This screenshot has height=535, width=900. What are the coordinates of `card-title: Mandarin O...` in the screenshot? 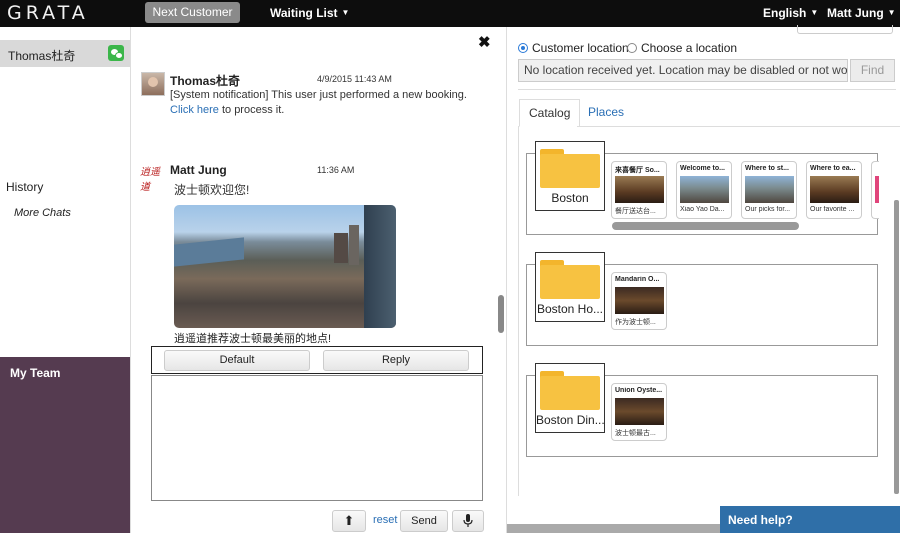 It's located at (637, 279).